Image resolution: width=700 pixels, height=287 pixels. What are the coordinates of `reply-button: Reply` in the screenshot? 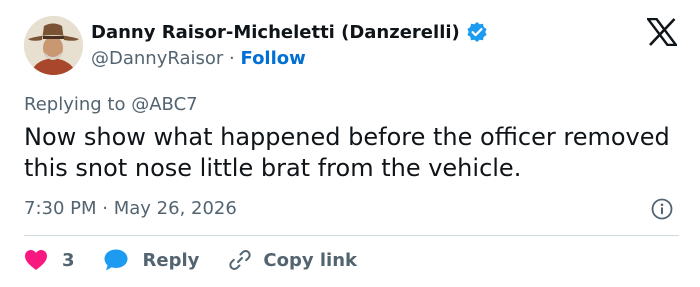 It's located at (151, 260).